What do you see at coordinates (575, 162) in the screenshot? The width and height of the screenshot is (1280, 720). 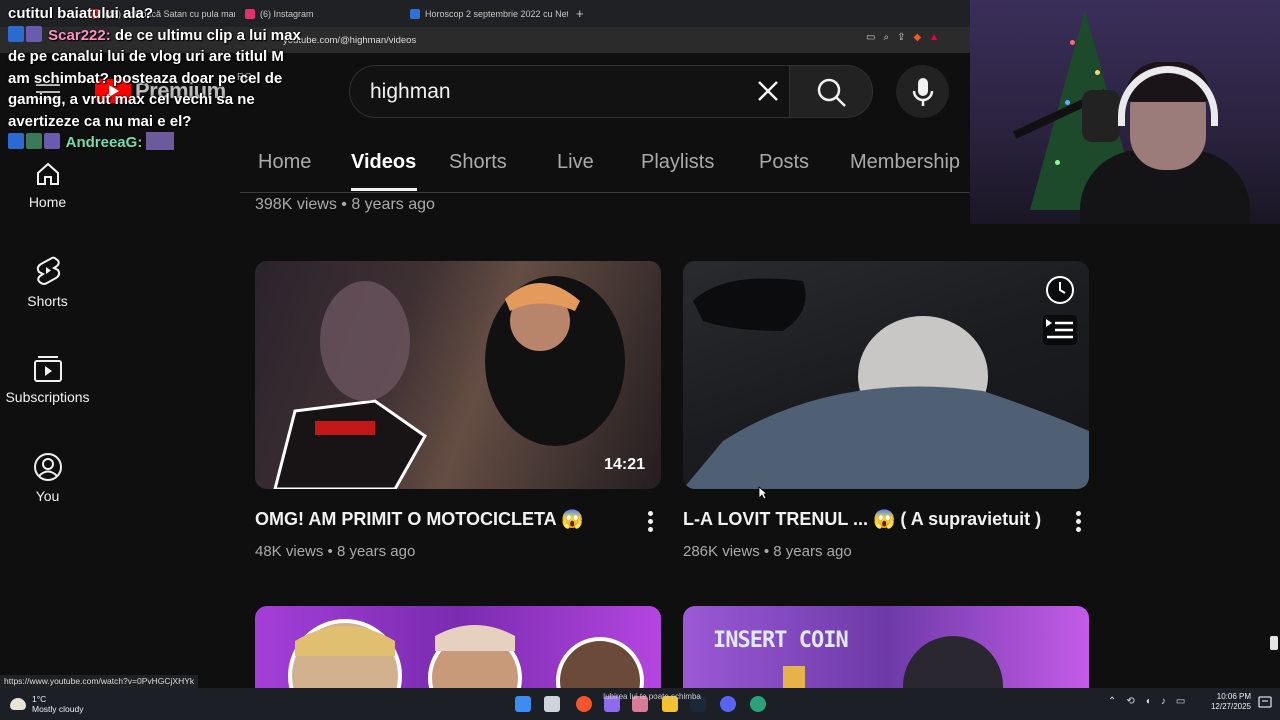 I see `tab-live: Live` at bounding box center [575, 162].